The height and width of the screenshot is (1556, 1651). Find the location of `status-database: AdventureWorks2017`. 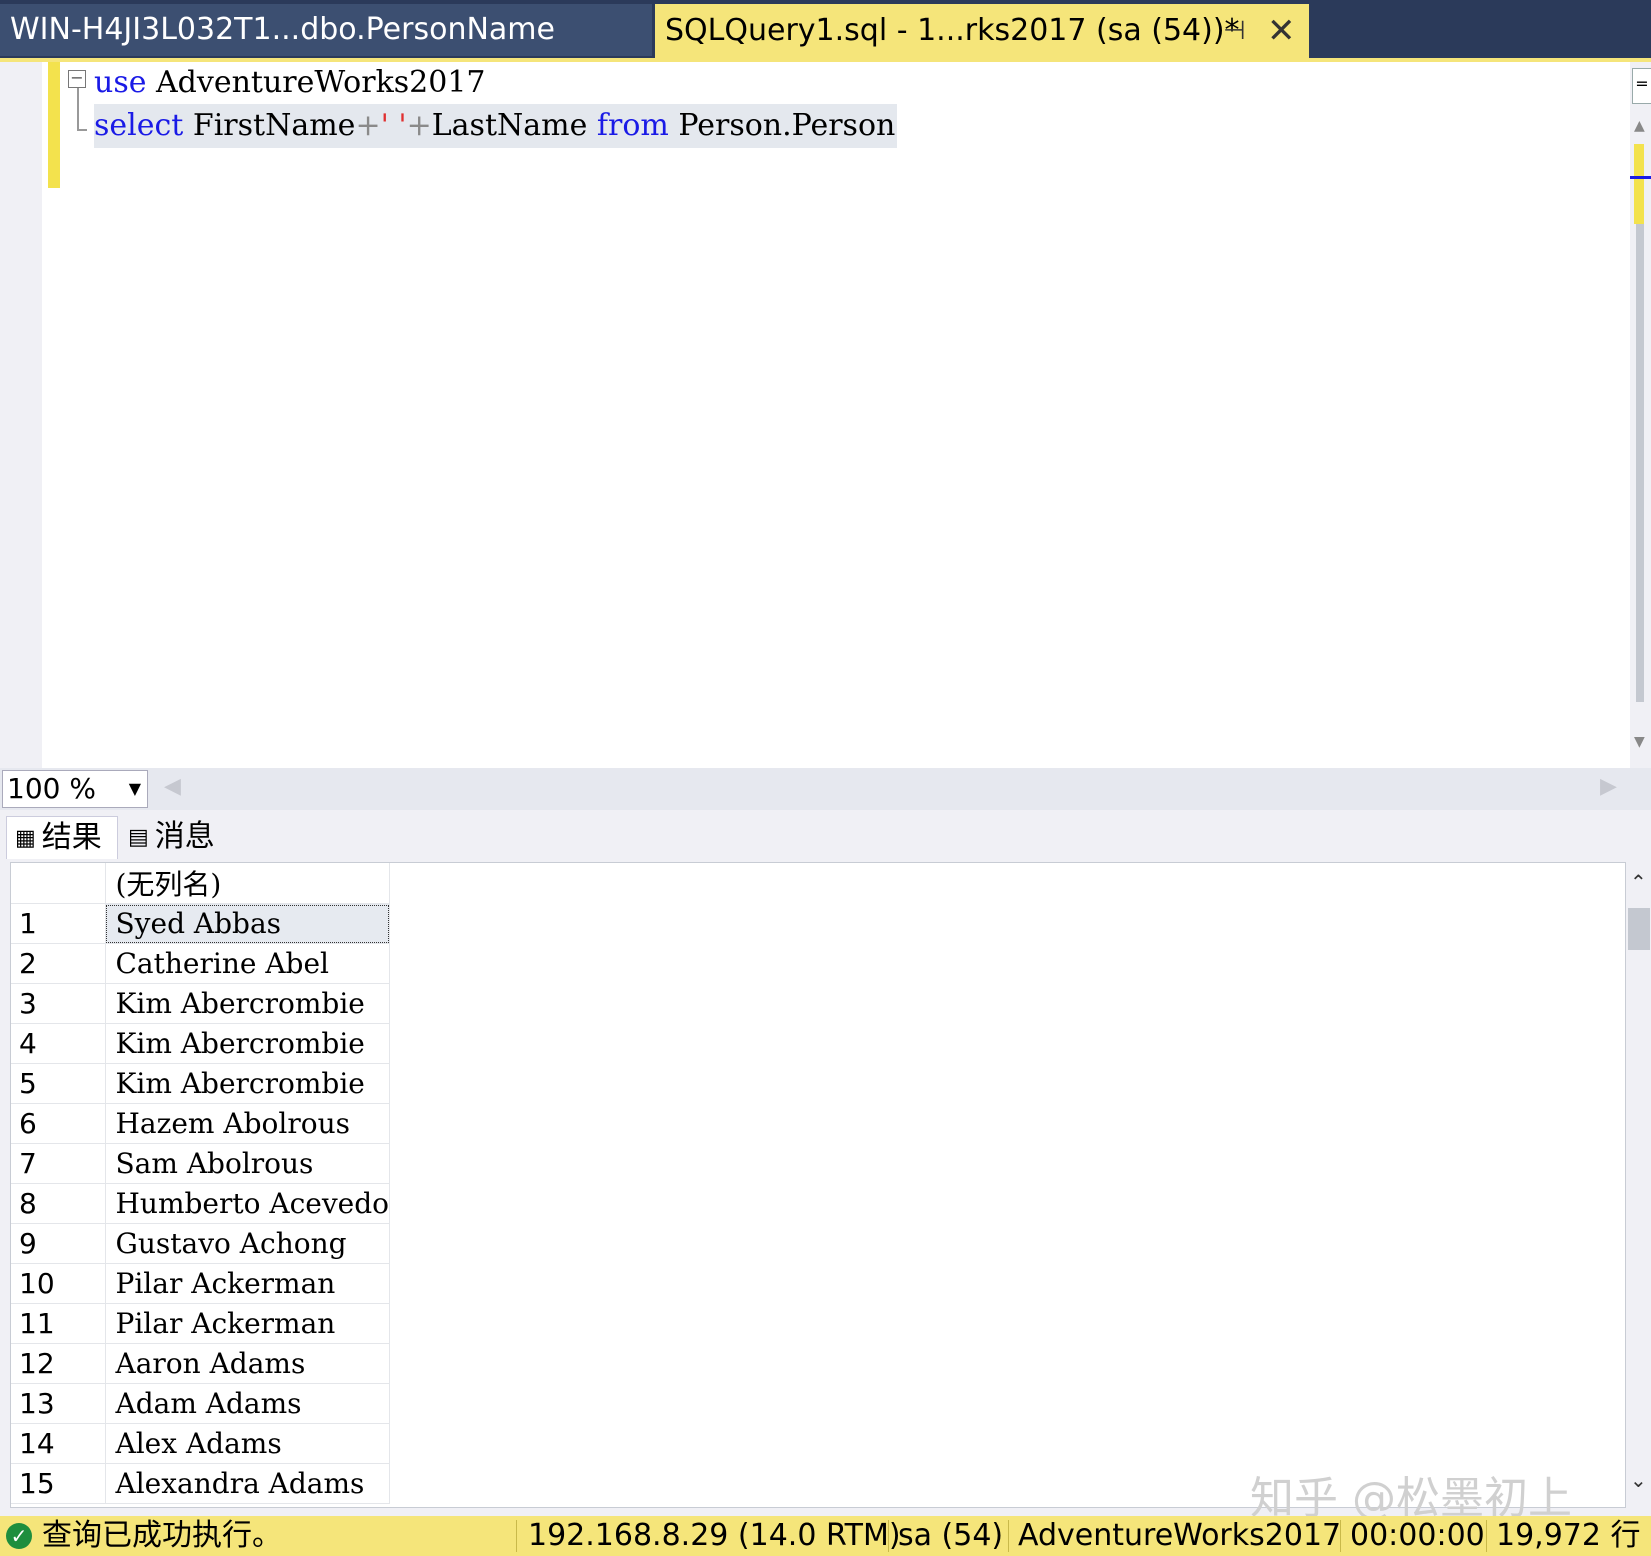

status-database: AdventureWorks2017 is located at coordinates (1180, 1535).